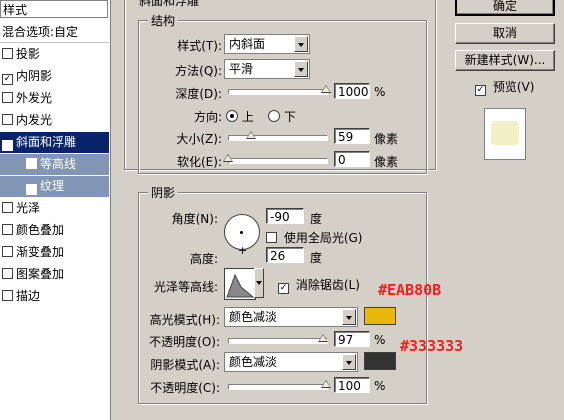 Image resolution: width=564 pixels, height=420 pixels. What do you see at coordinates (169, 4) in the screenshot?
I see `bevel-emboss-title: 斜面和浮雕` at bounding box center [169, 4].